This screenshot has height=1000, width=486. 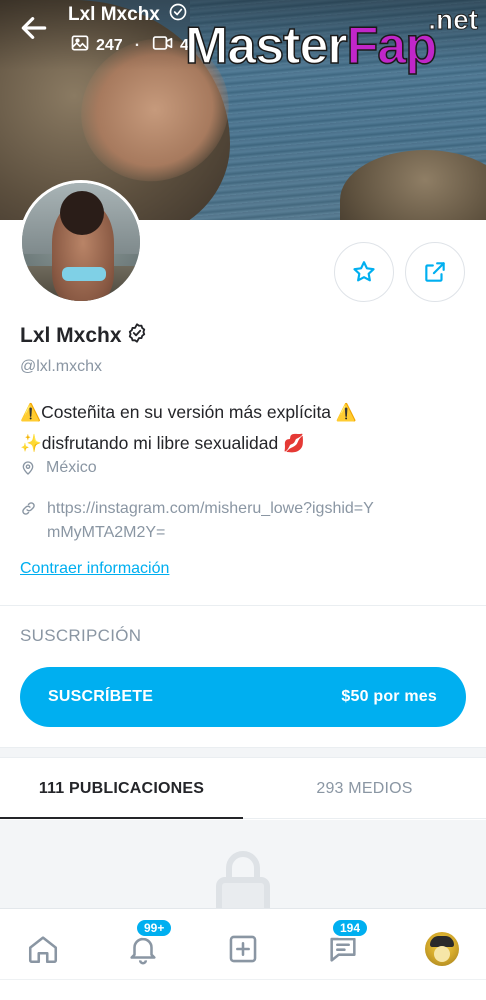 What do you see at coordinates (392, 46) in the screenshot?
I see `watermark-right: Fap` at bounding box center [392, 46].